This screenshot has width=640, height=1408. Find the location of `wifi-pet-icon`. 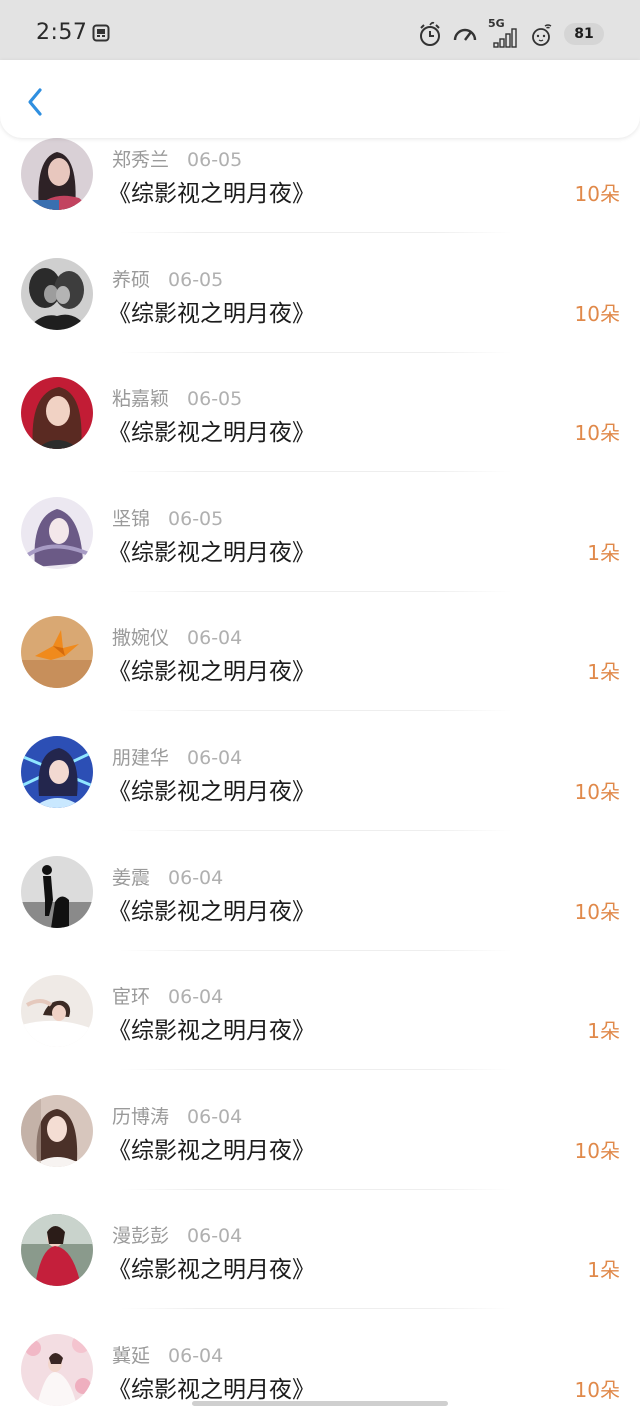

wifi-pet-icon is located at coordinates (541, 34).